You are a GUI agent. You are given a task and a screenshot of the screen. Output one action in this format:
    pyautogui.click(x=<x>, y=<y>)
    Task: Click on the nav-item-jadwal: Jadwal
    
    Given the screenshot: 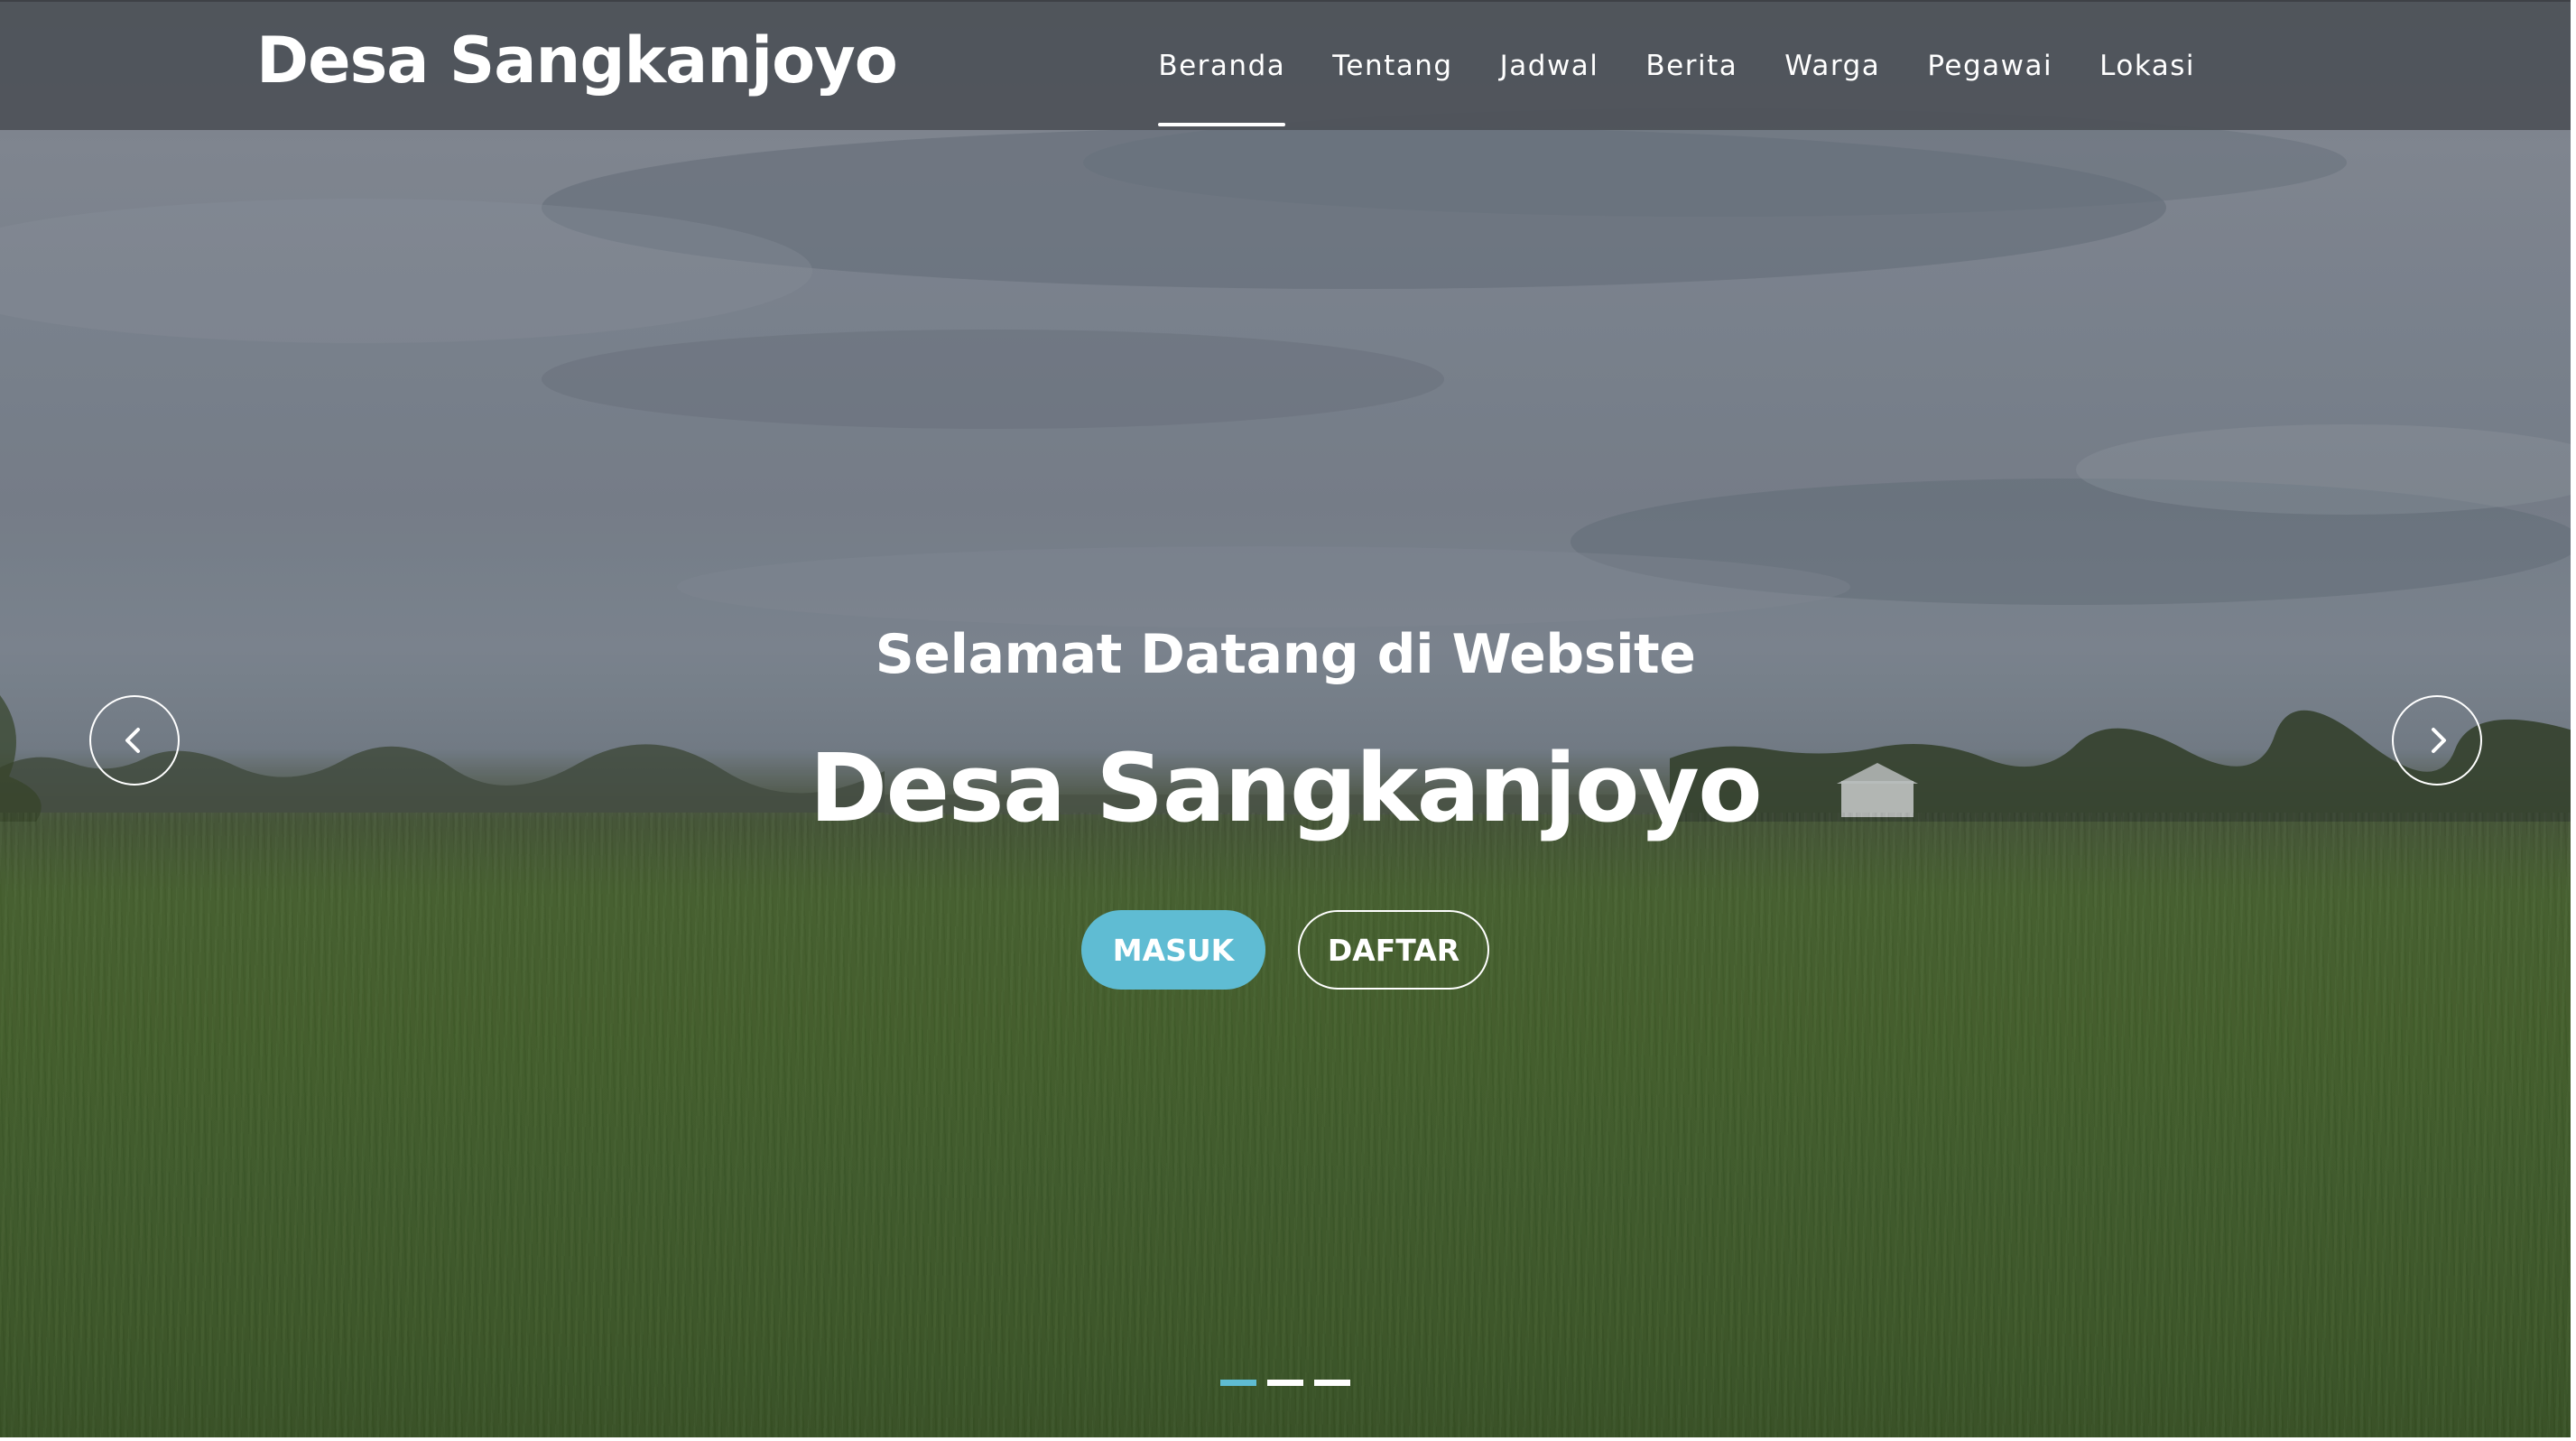 What is the action you would take?
    pyautogui.click(x=1550, y=66)
    